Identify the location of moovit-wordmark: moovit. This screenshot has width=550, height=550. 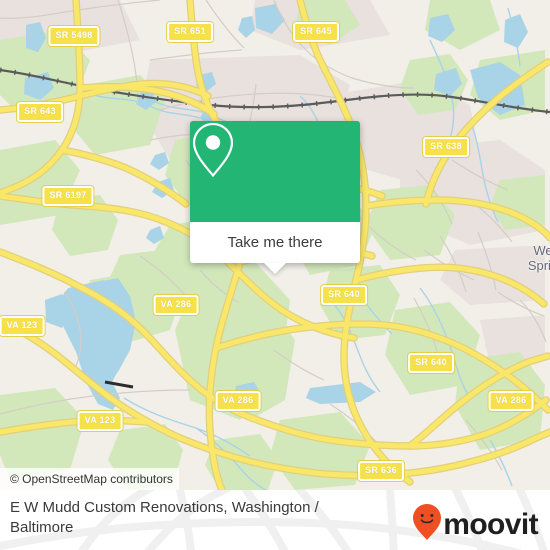
(490, 524).